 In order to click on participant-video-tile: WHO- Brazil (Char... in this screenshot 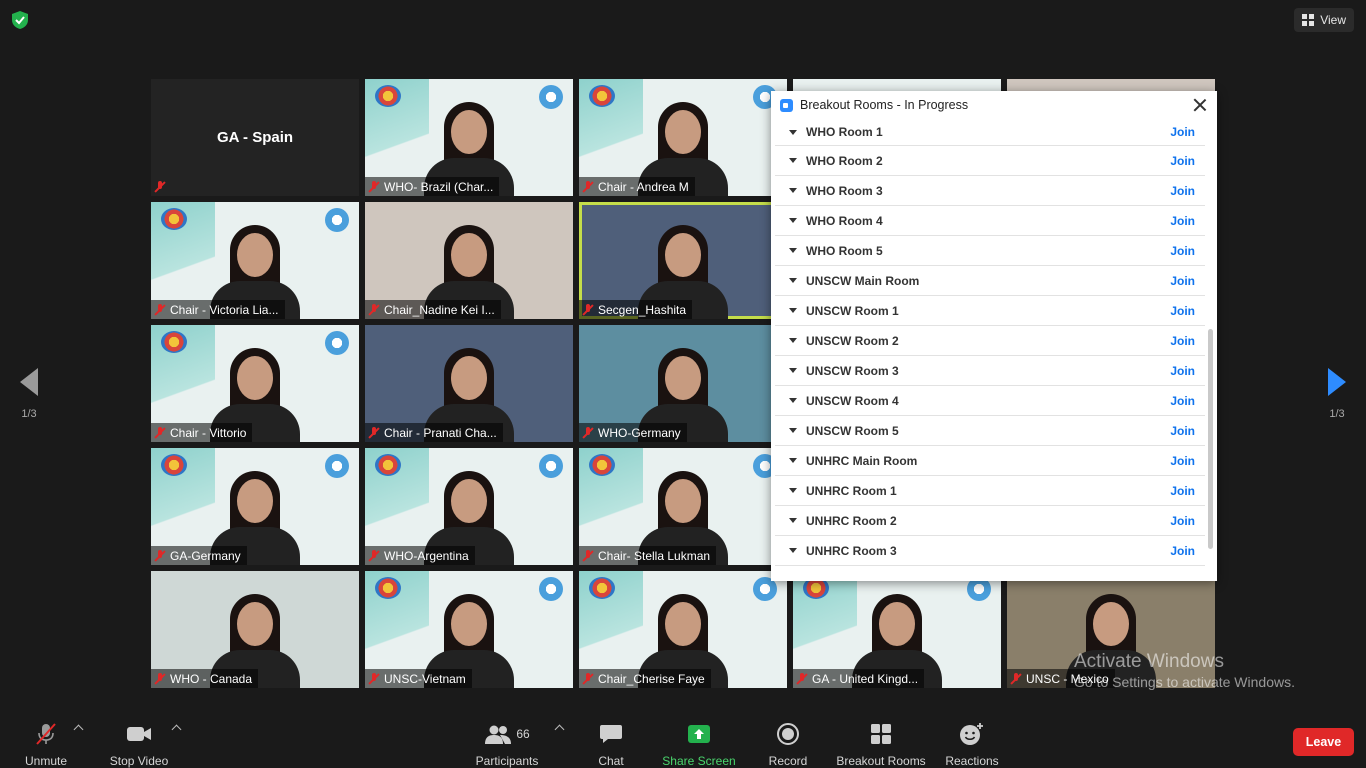, I will do `click(469, 137)`.